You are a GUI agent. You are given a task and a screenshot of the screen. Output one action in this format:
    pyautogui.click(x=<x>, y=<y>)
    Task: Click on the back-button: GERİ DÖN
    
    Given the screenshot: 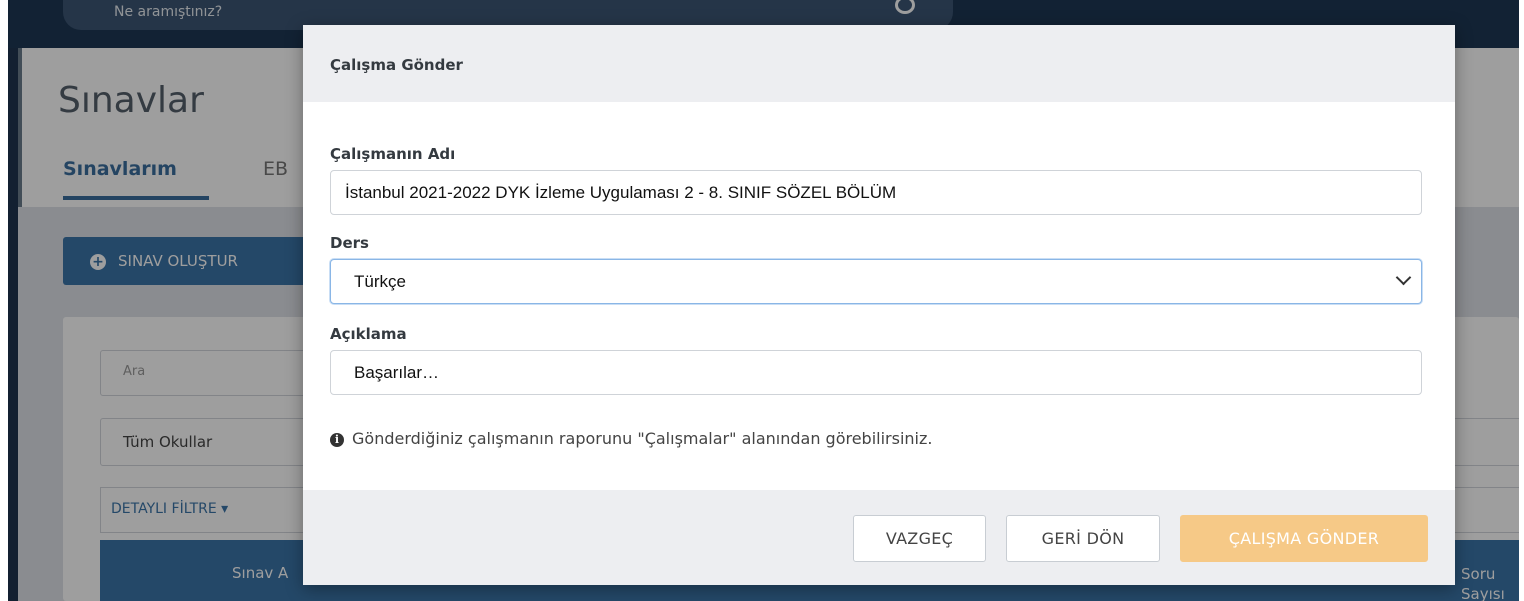 What is the action you would take?
    pyautogui.click(x=1083, y=538)
    